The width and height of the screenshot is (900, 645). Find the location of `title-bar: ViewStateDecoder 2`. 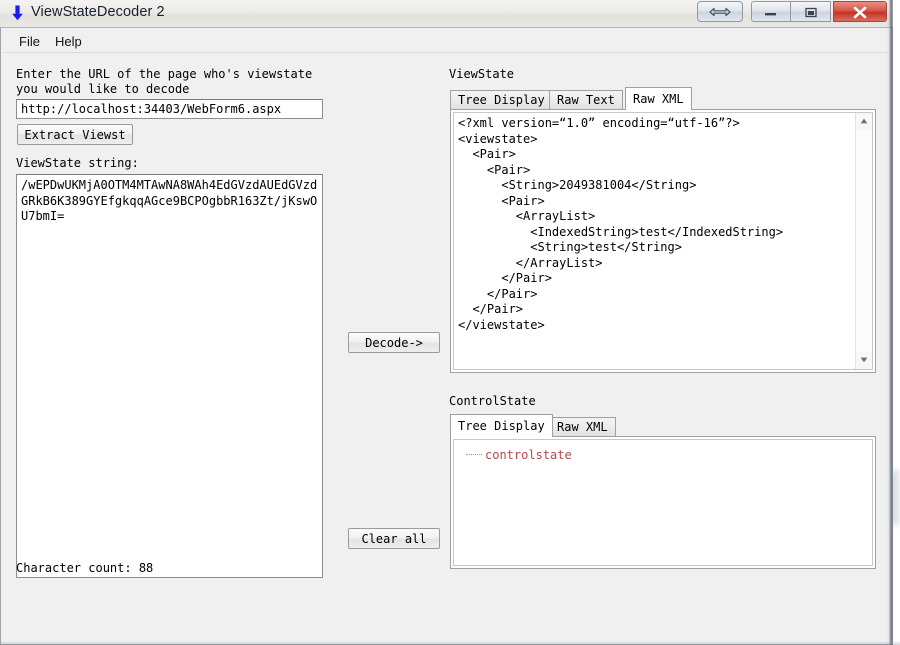

title-bar: ViewStateDecoder 2 is located at coordinates (446, 13).